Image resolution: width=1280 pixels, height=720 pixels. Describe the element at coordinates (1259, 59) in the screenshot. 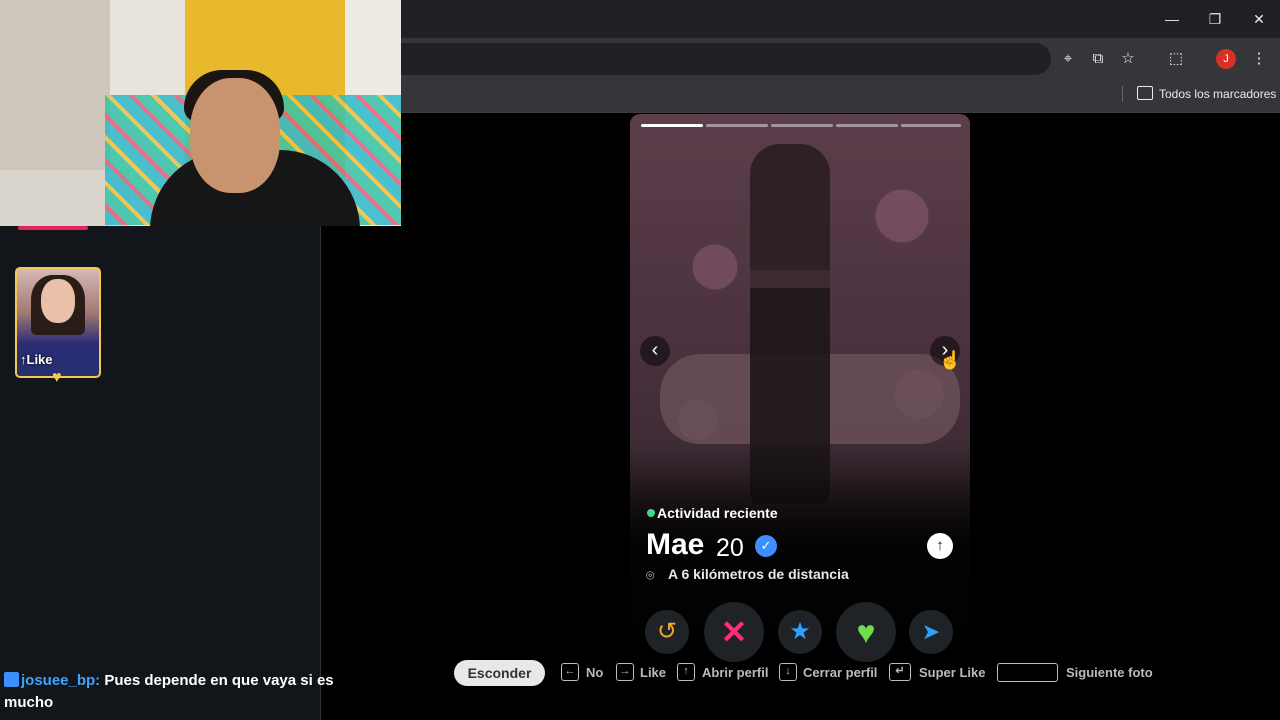

I see `menu-dots-icon: ⋮` at that location.